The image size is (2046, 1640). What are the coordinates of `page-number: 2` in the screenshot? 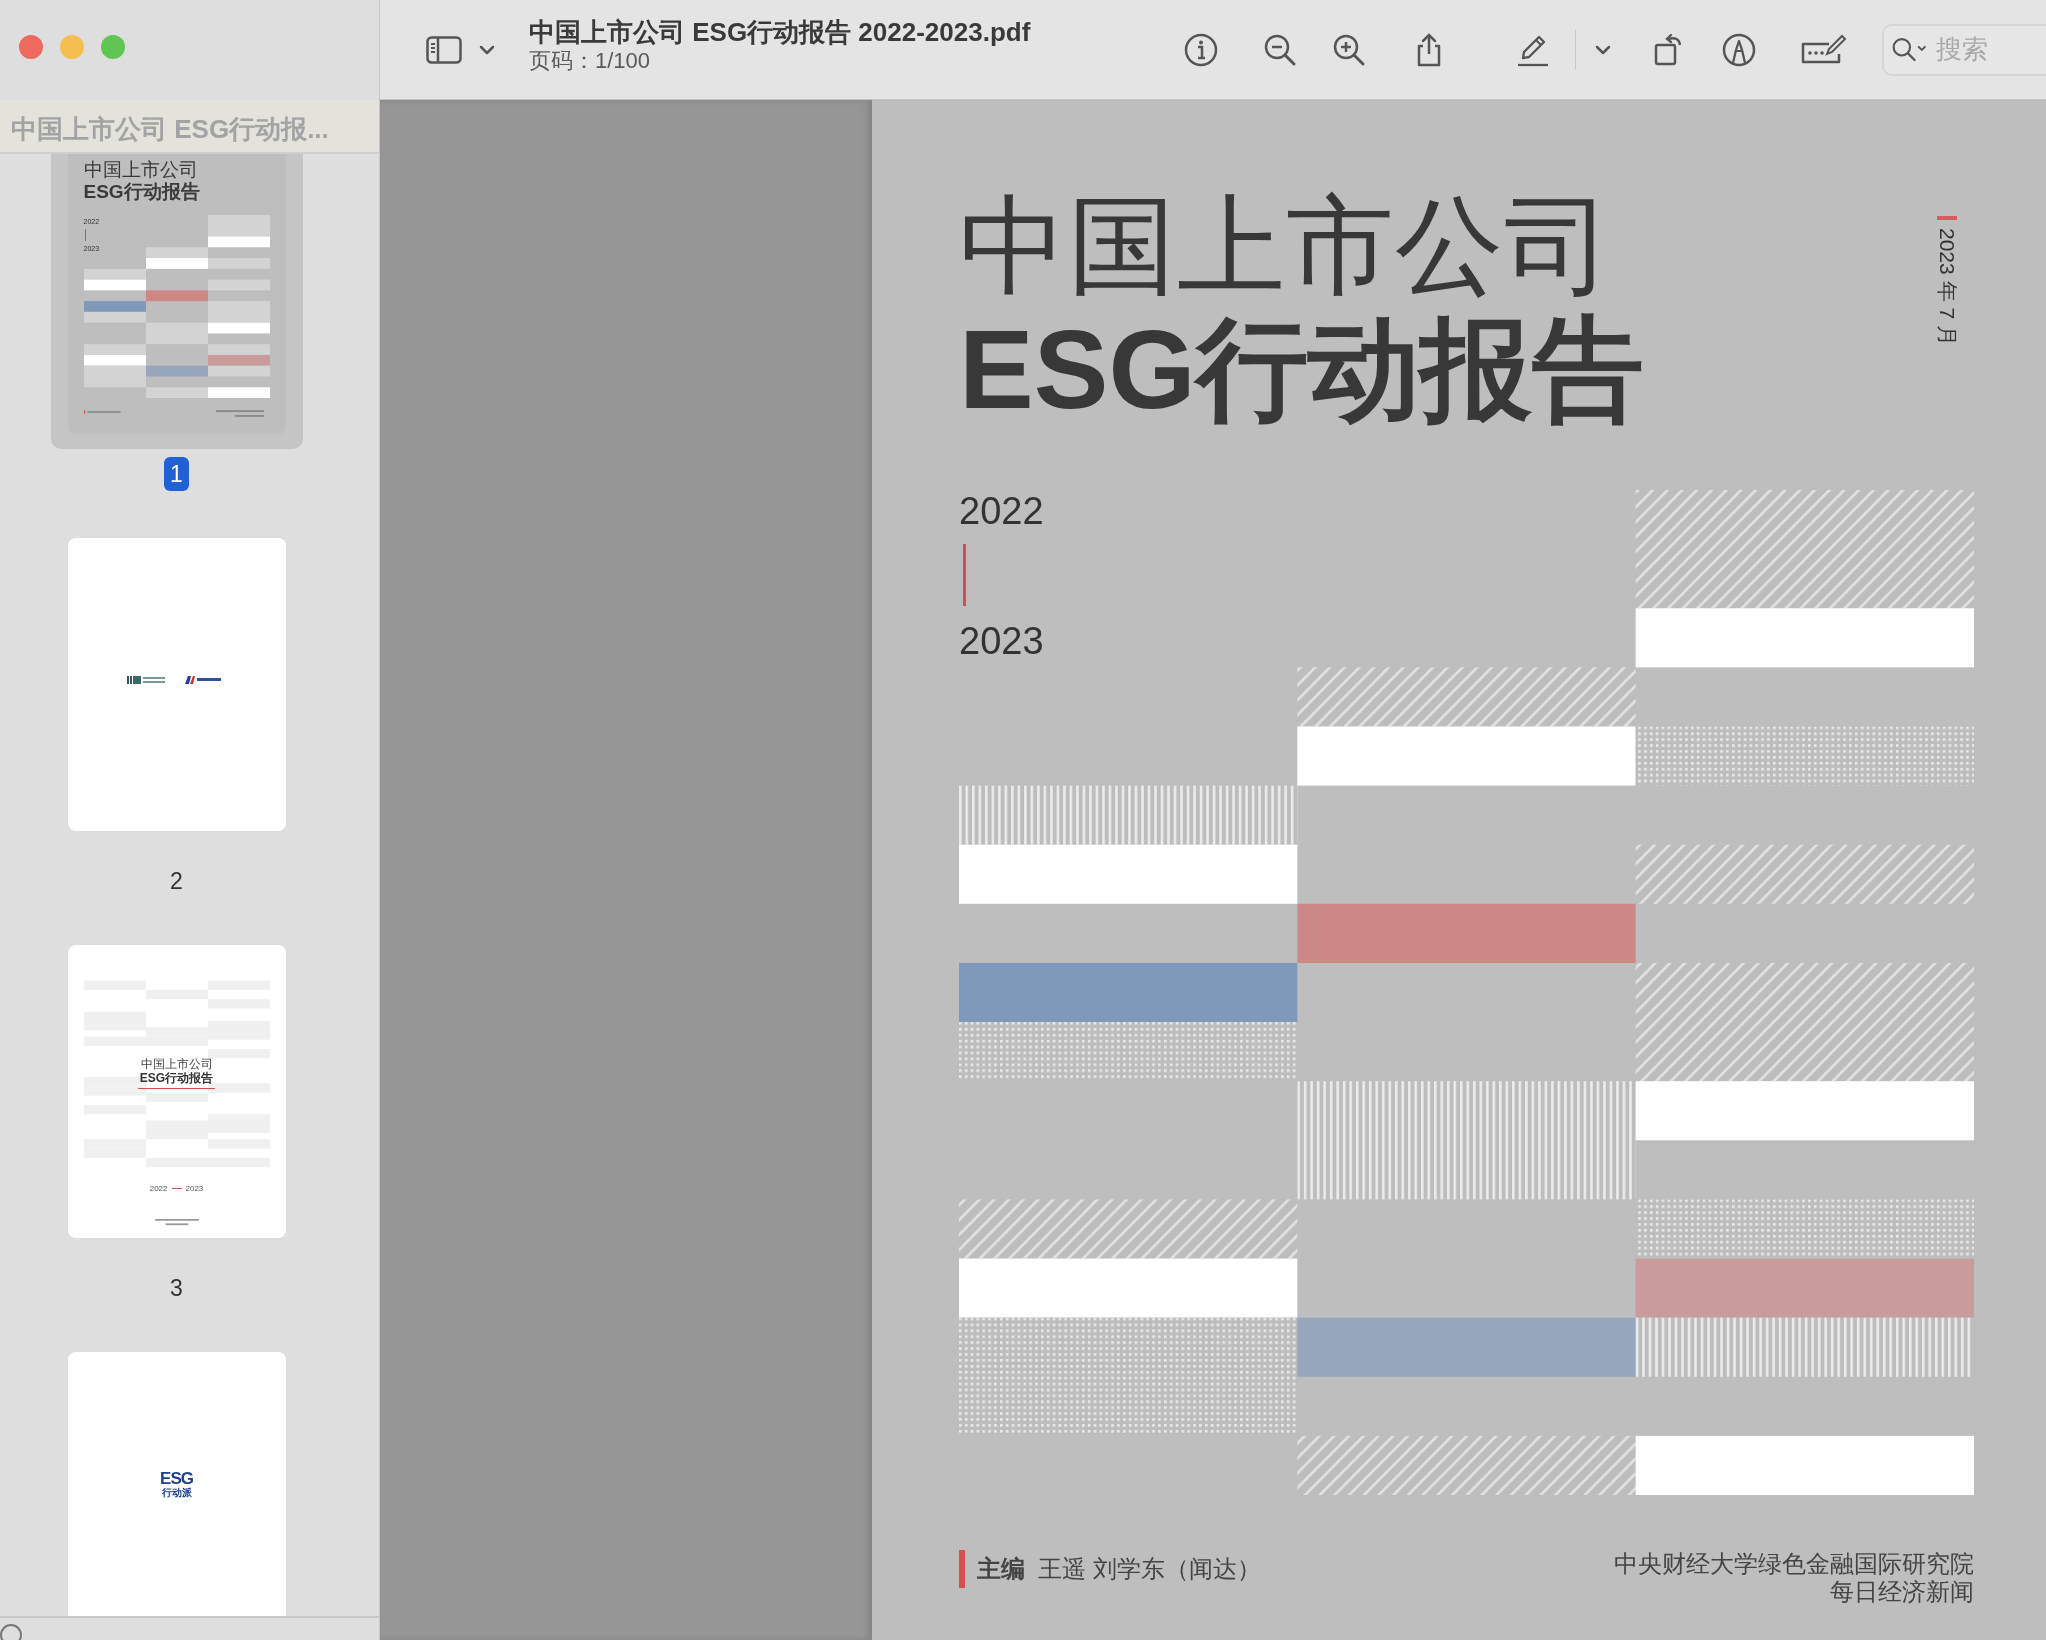 It's located at (176, 881).